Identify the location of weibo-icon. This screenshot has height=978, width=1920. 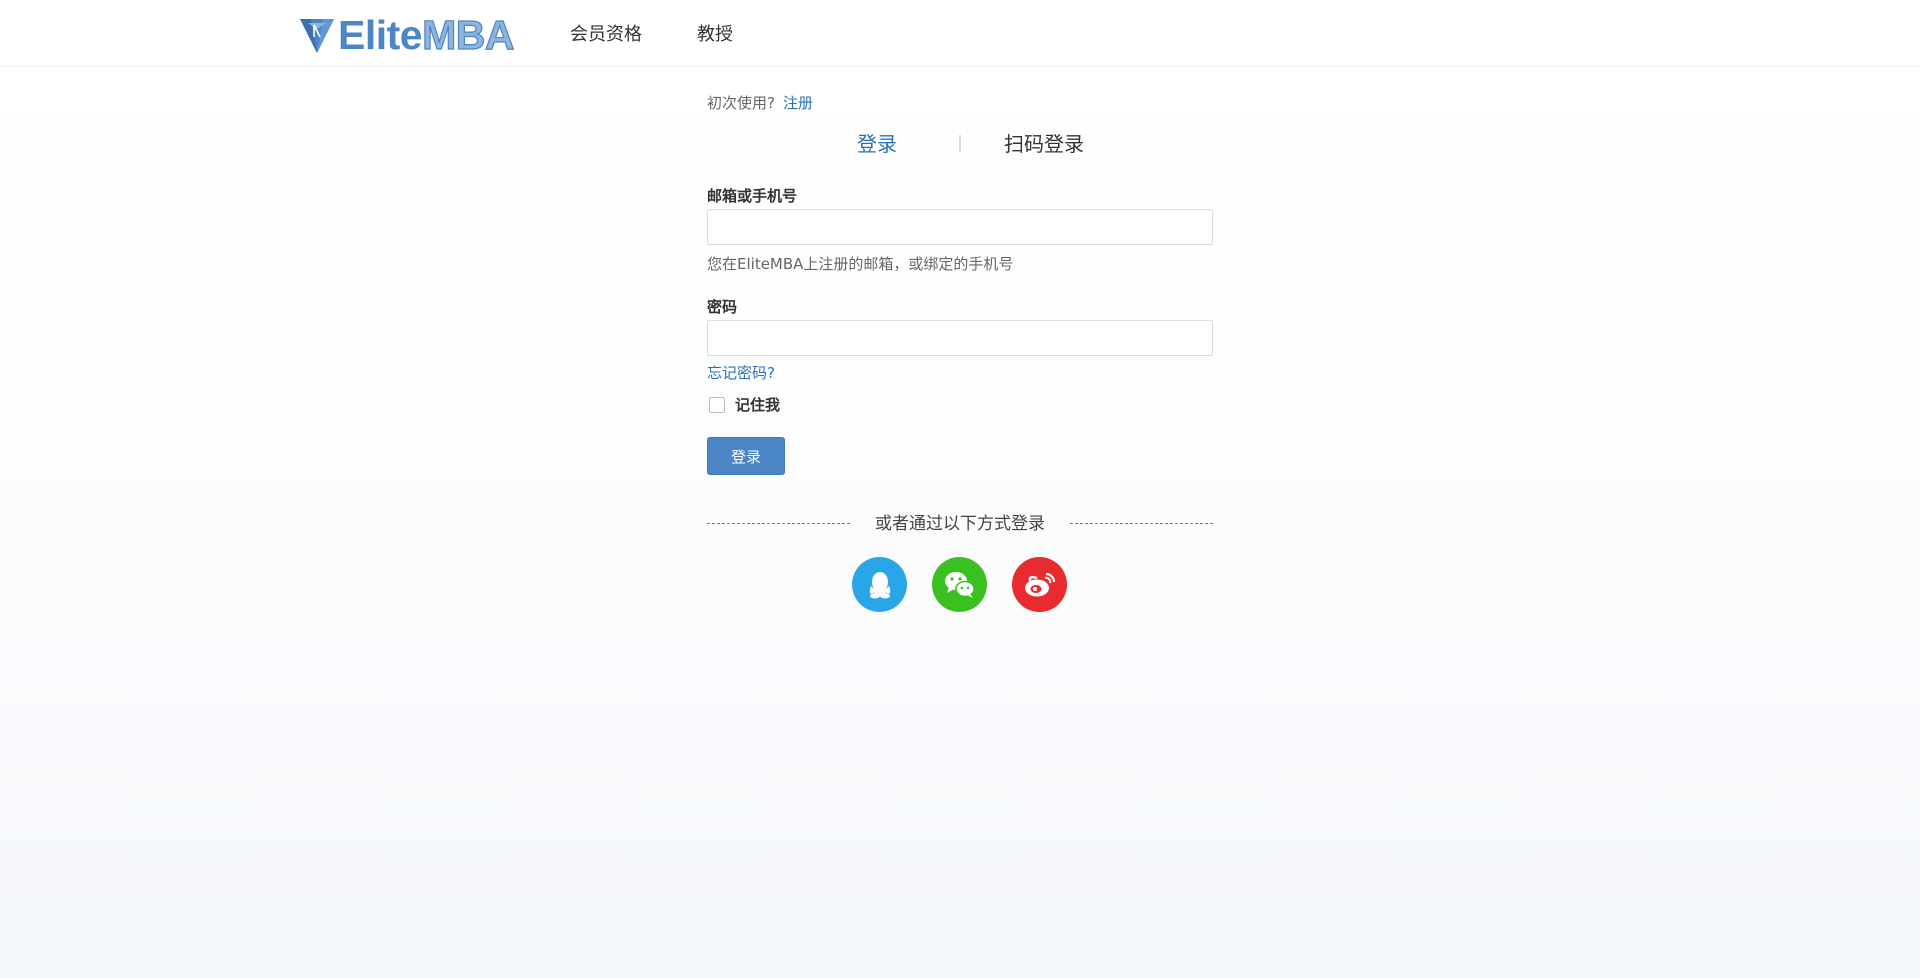
(1039, 584).